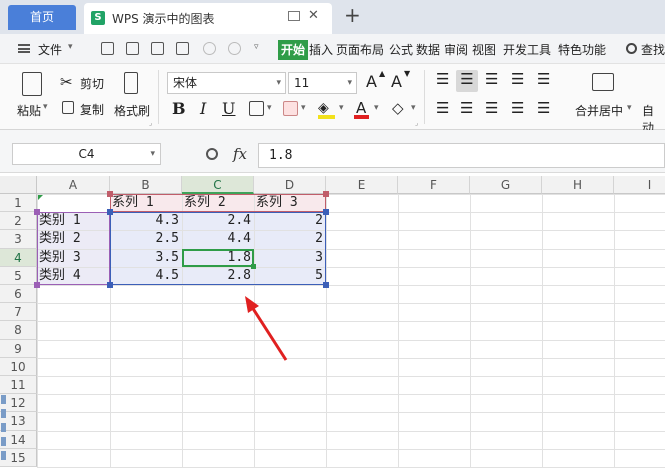 This screenshot has width=665, height=468. Describe the element at coordinates (252, 304) in the screenshot. I see `red-arrow-head-icon` at that location.